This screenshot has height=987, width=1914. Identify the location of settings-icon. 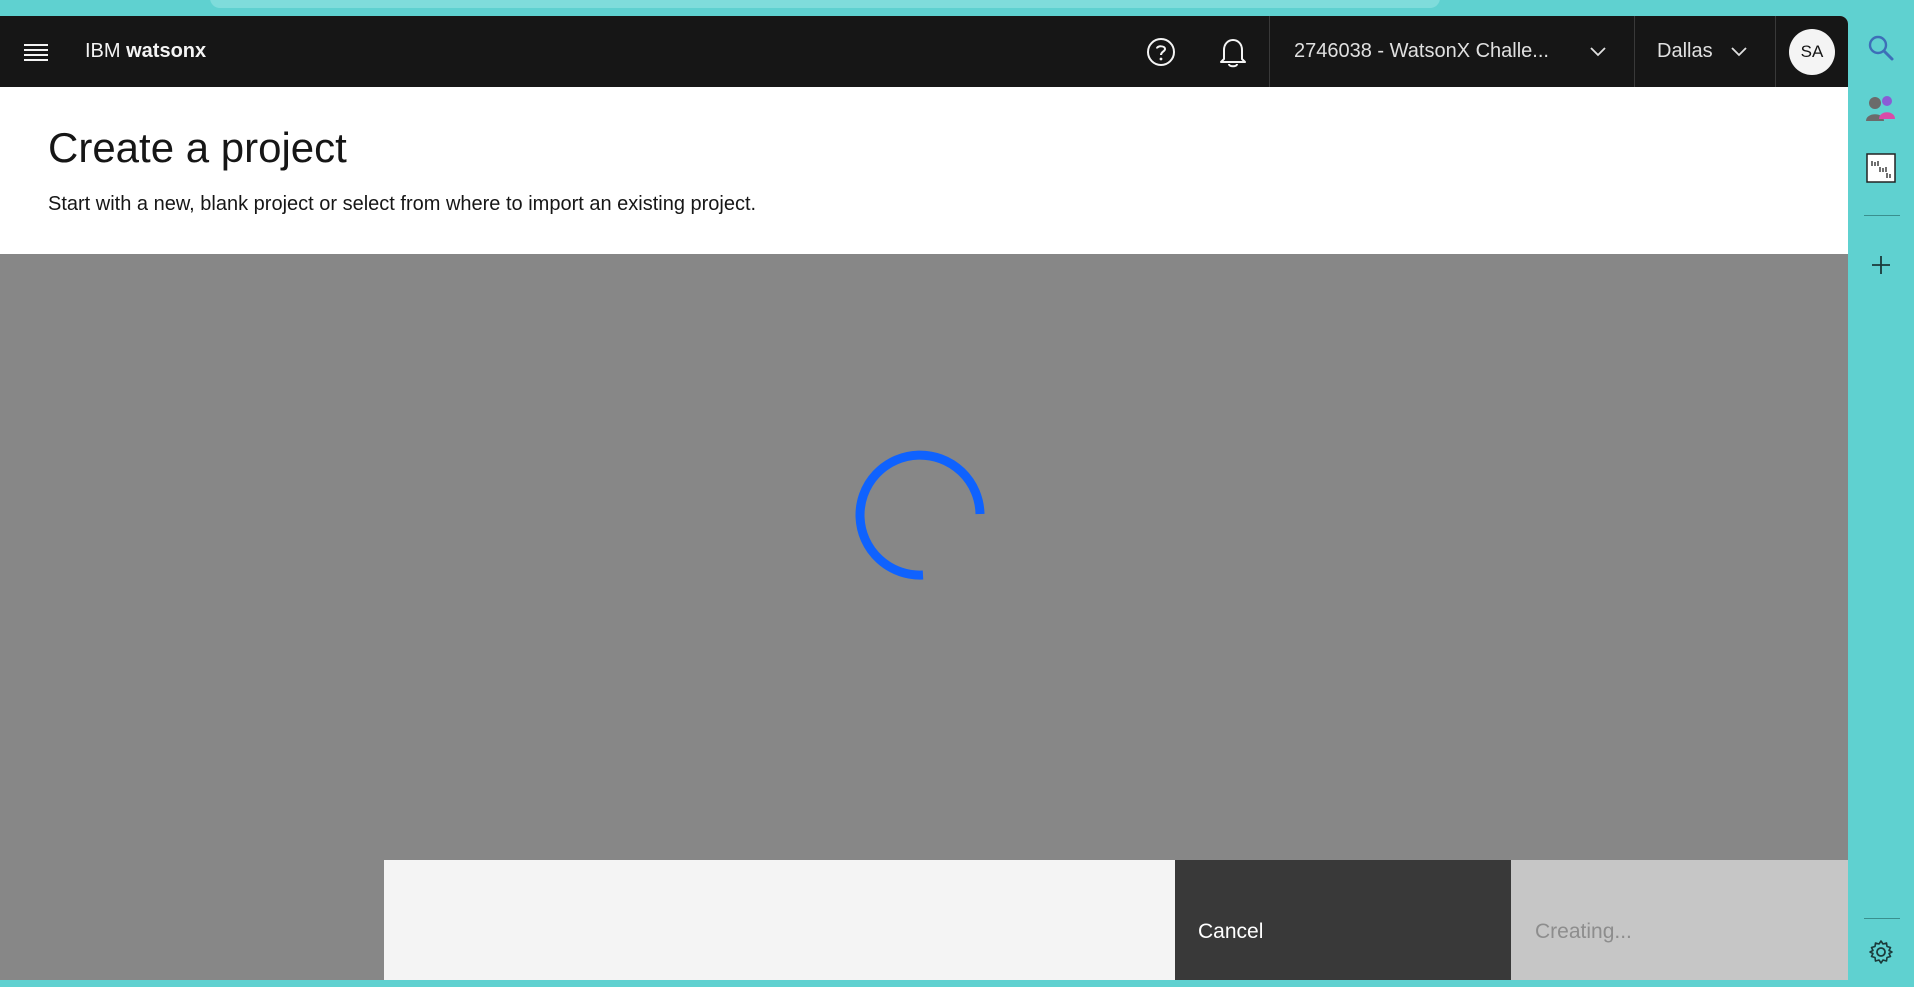
(1881, 952).